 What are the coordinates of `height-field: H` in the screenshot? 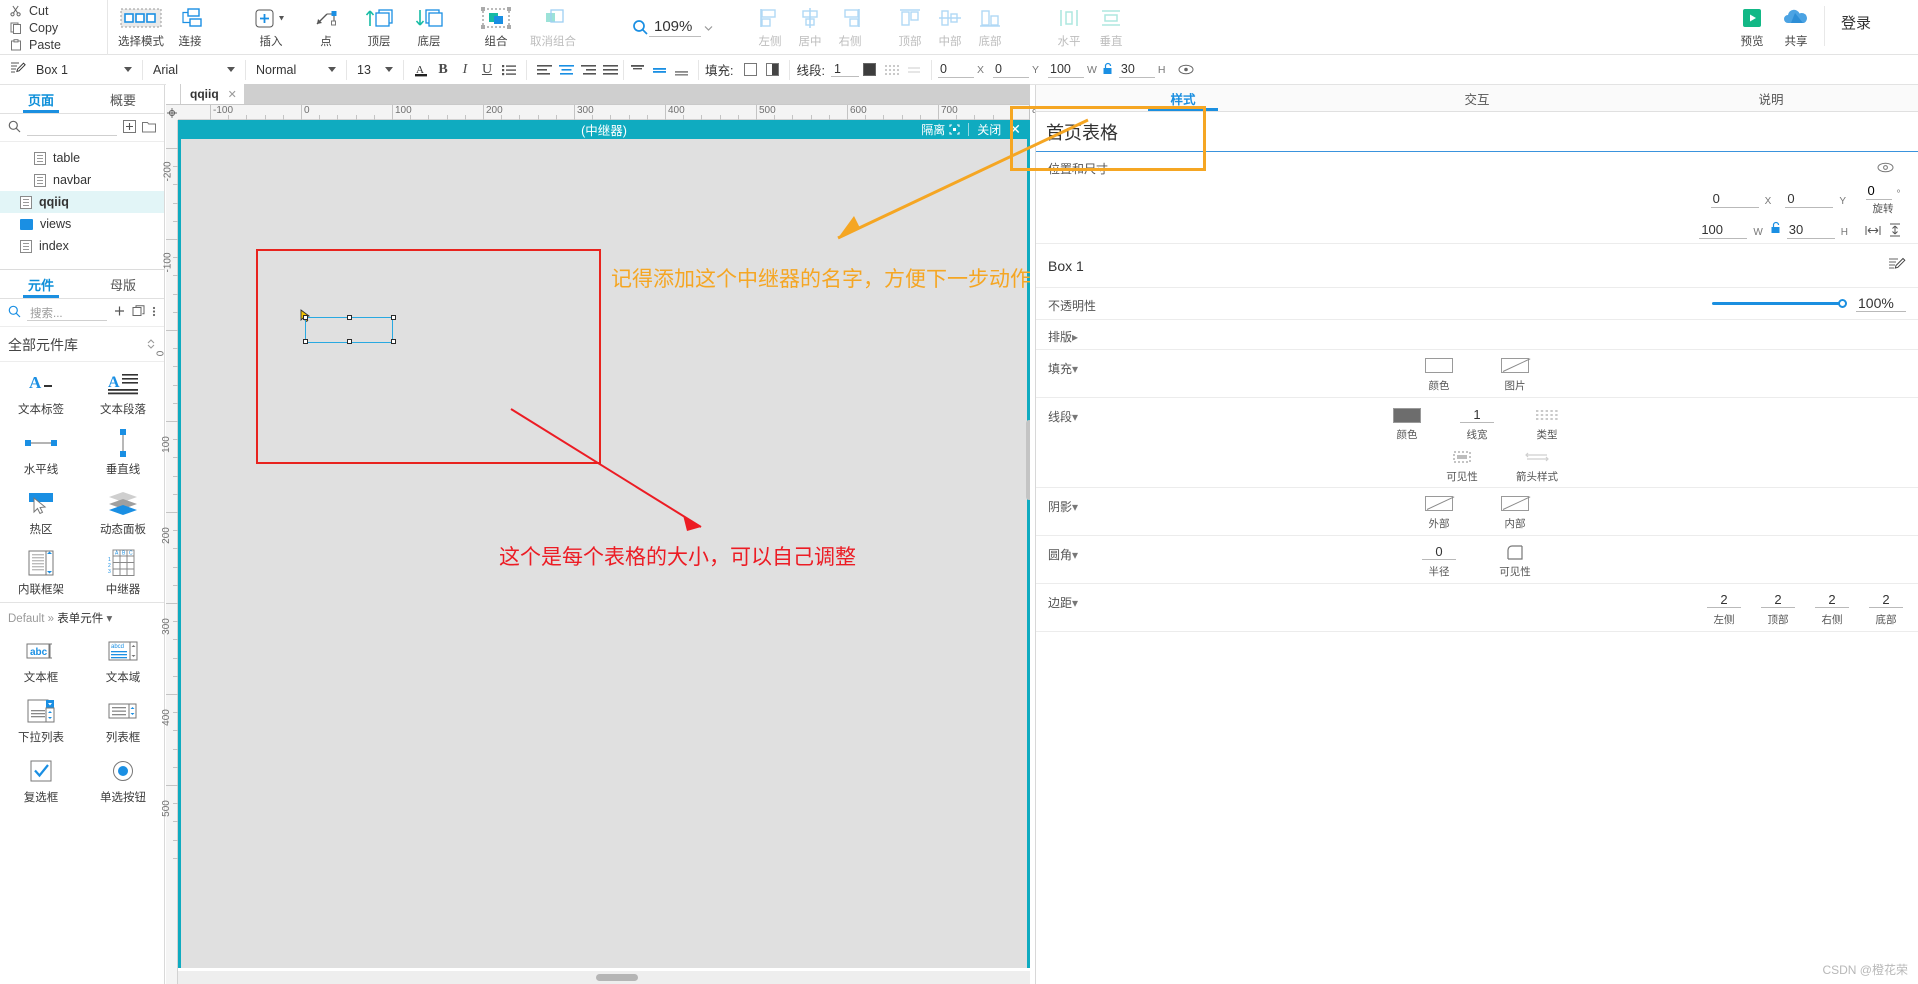 It's located at (1822, 230).